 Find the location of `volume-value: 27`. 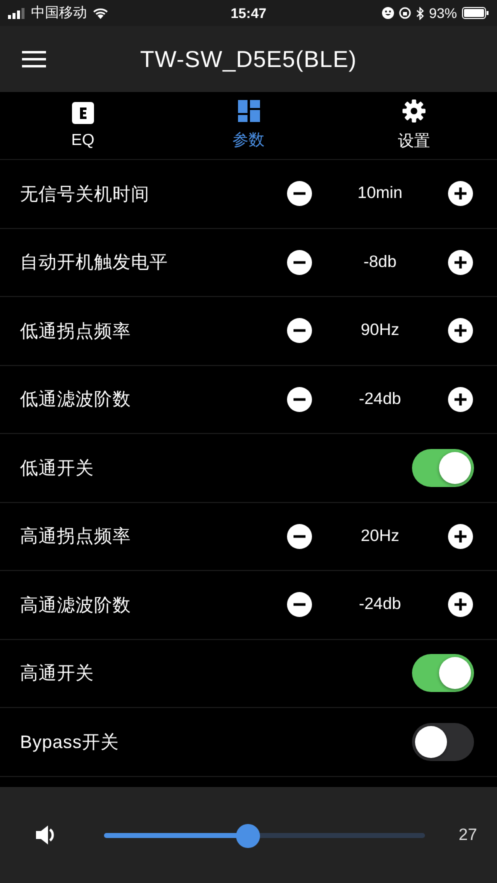

volume-value: 27 is located at coordinates (467, 835).